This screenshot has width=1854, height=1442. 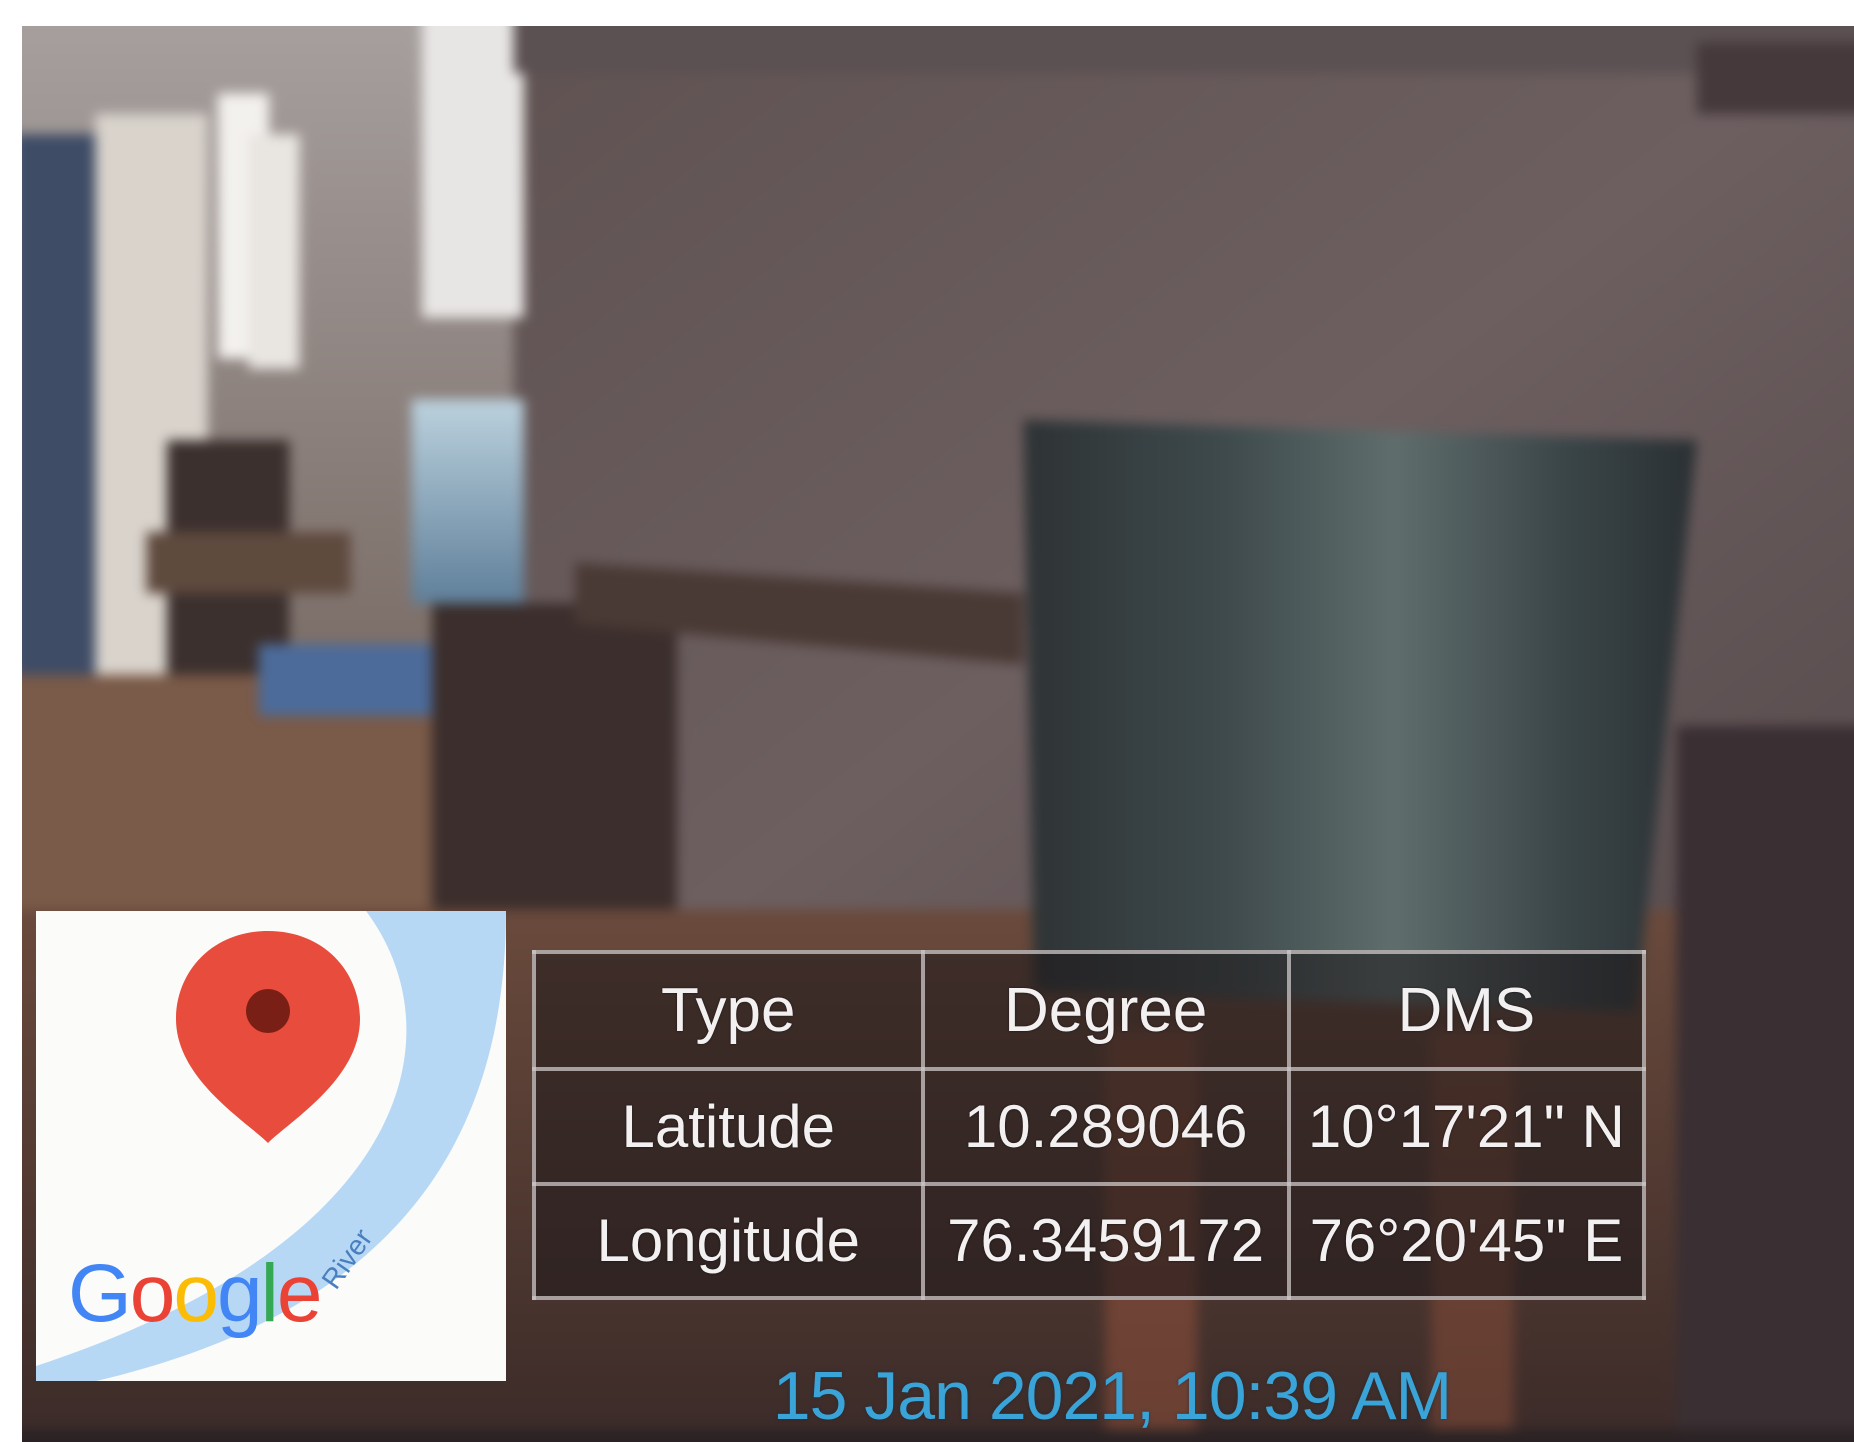 What do you see at coordinates (1105, 1126) in the screenshot?
I see `latitude-degree: 10.289046` at bounding box center [1105, 1126].